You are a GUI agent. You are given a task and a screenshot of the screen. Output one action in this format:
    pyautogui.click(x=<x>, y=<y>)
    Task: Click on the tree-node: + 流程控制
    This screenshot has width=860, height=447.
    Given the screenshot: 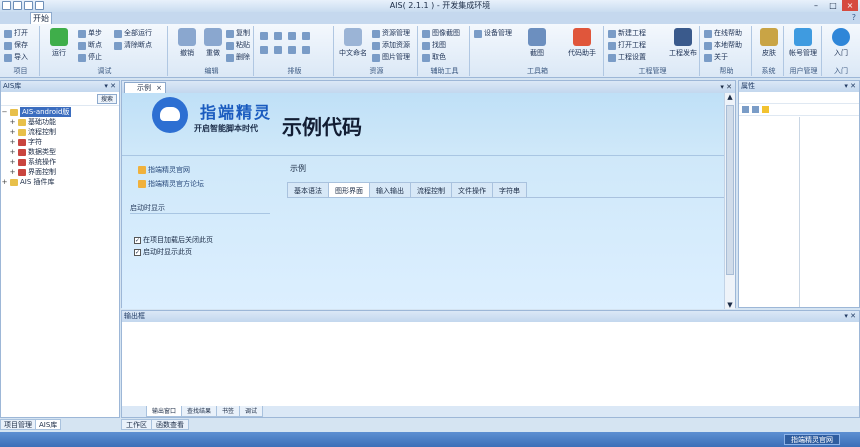 What is the action you would take?
    pyautogui.click(x=60, y=132)
    